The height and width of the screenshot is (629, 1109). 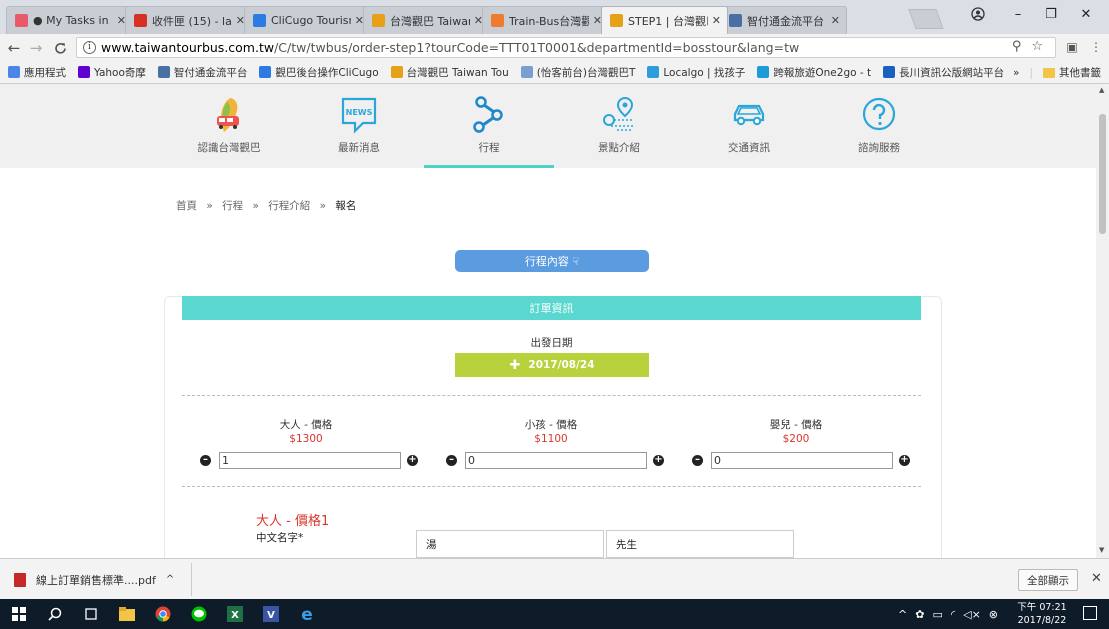 I want to click on download-filename: 線上訂單銷售標準....pdf, so click(x=96, y=580).